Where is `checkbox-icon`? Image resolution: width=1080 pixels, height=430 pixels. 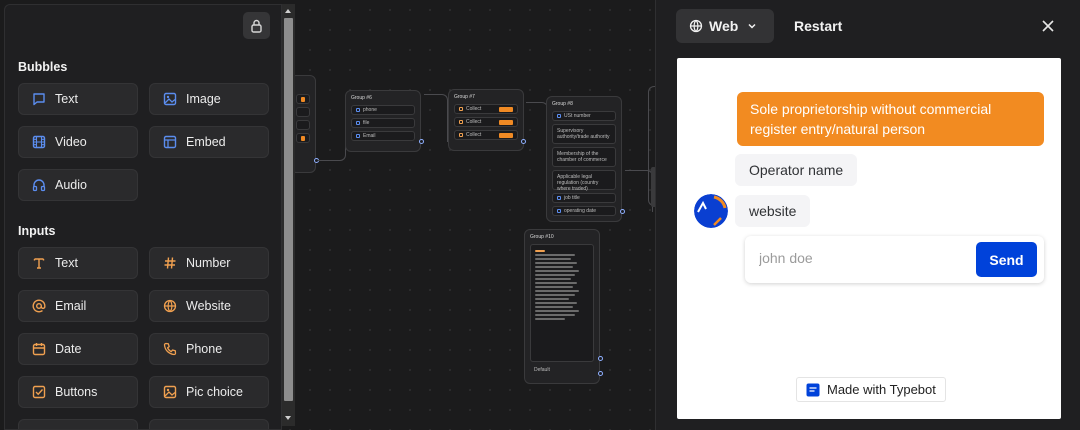 checkbox-icon is located at coordinates (39, 392).